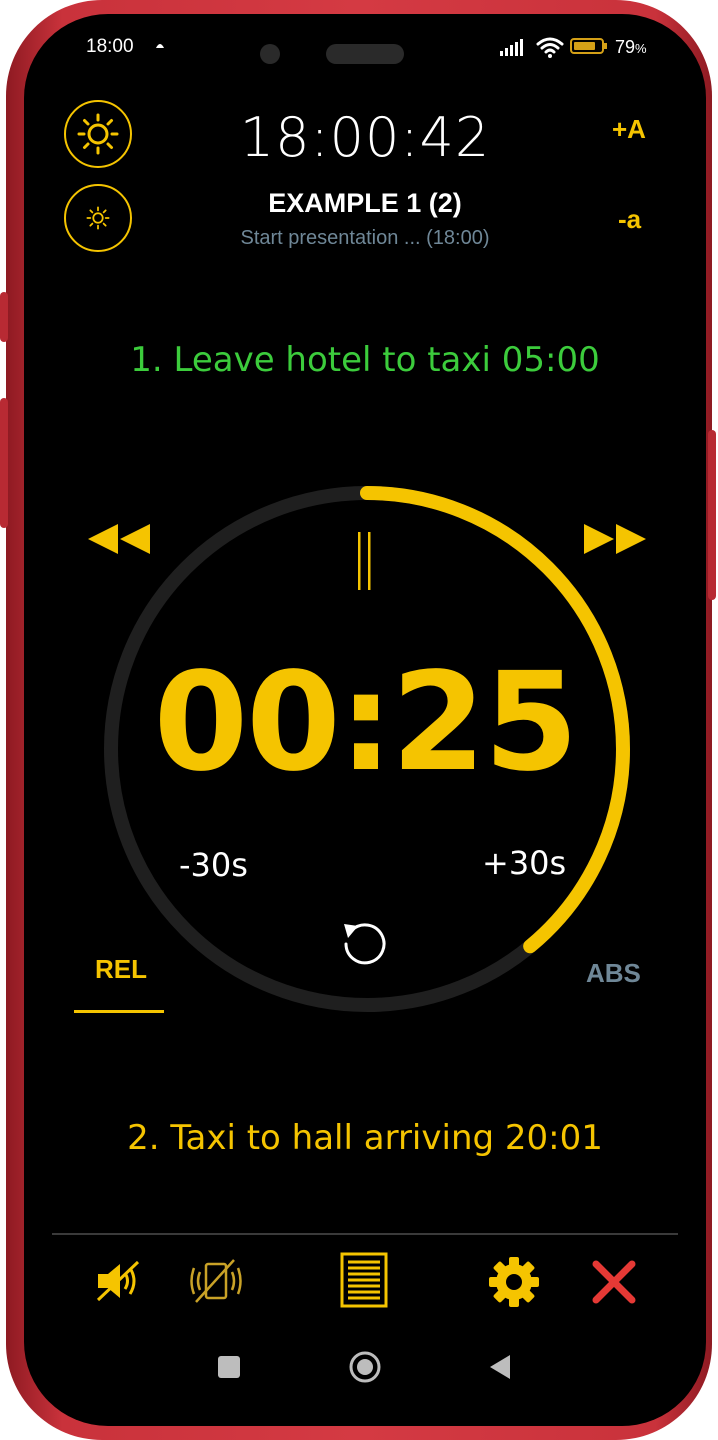 The height and width of the screenshot is (1440, 718). What do you see at coordinates (365, 360) in the screenshot?
I see `current-step-label: 1. Leave hotel to taxi 05:00` at bounding box center [365, 360].